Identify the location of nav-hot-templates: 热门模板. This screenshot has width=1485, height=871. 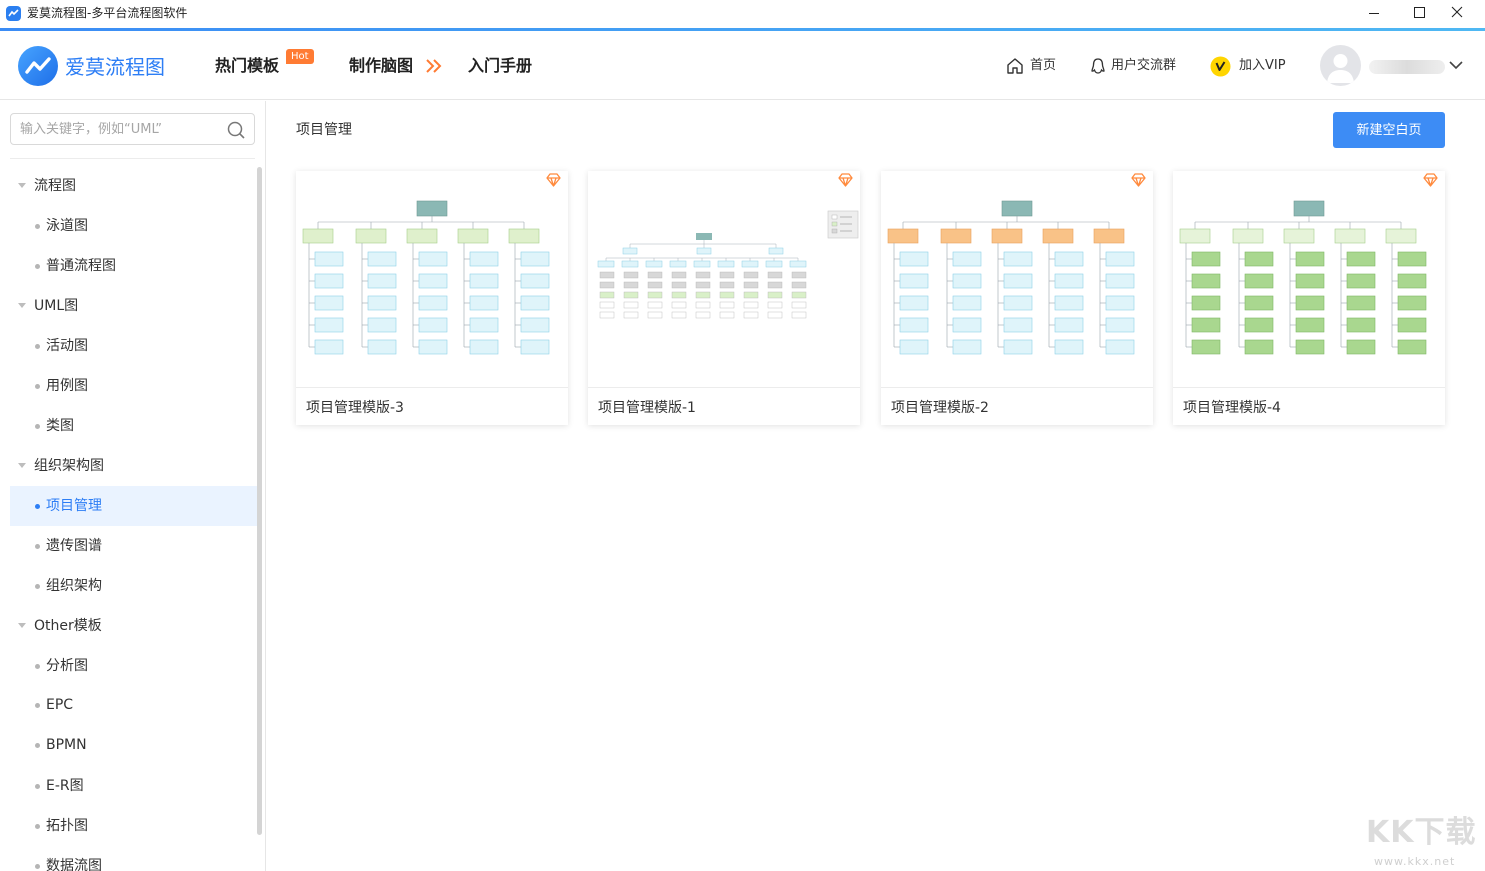
(247, 66).